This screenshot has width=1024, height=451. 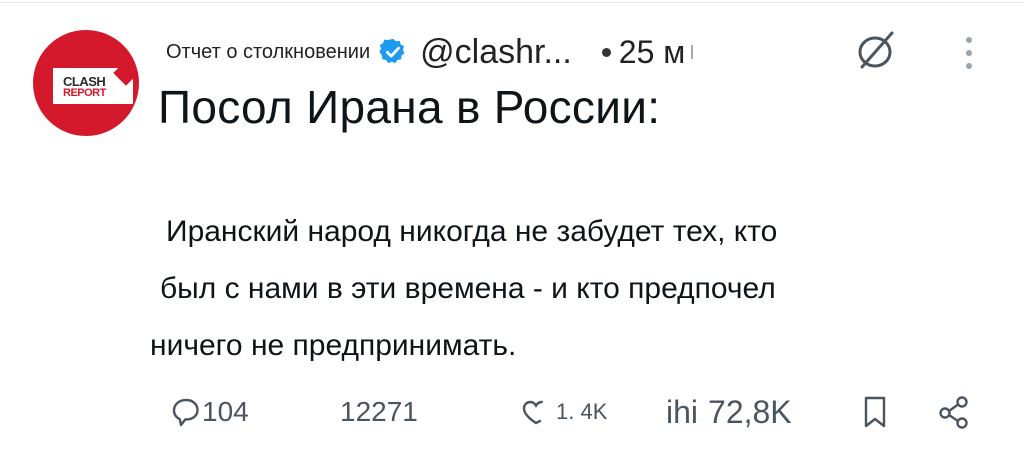 What do you see at coordinates (532, 412) in the screenshot?
I see `like-icon` at bounding box center [532, 412].